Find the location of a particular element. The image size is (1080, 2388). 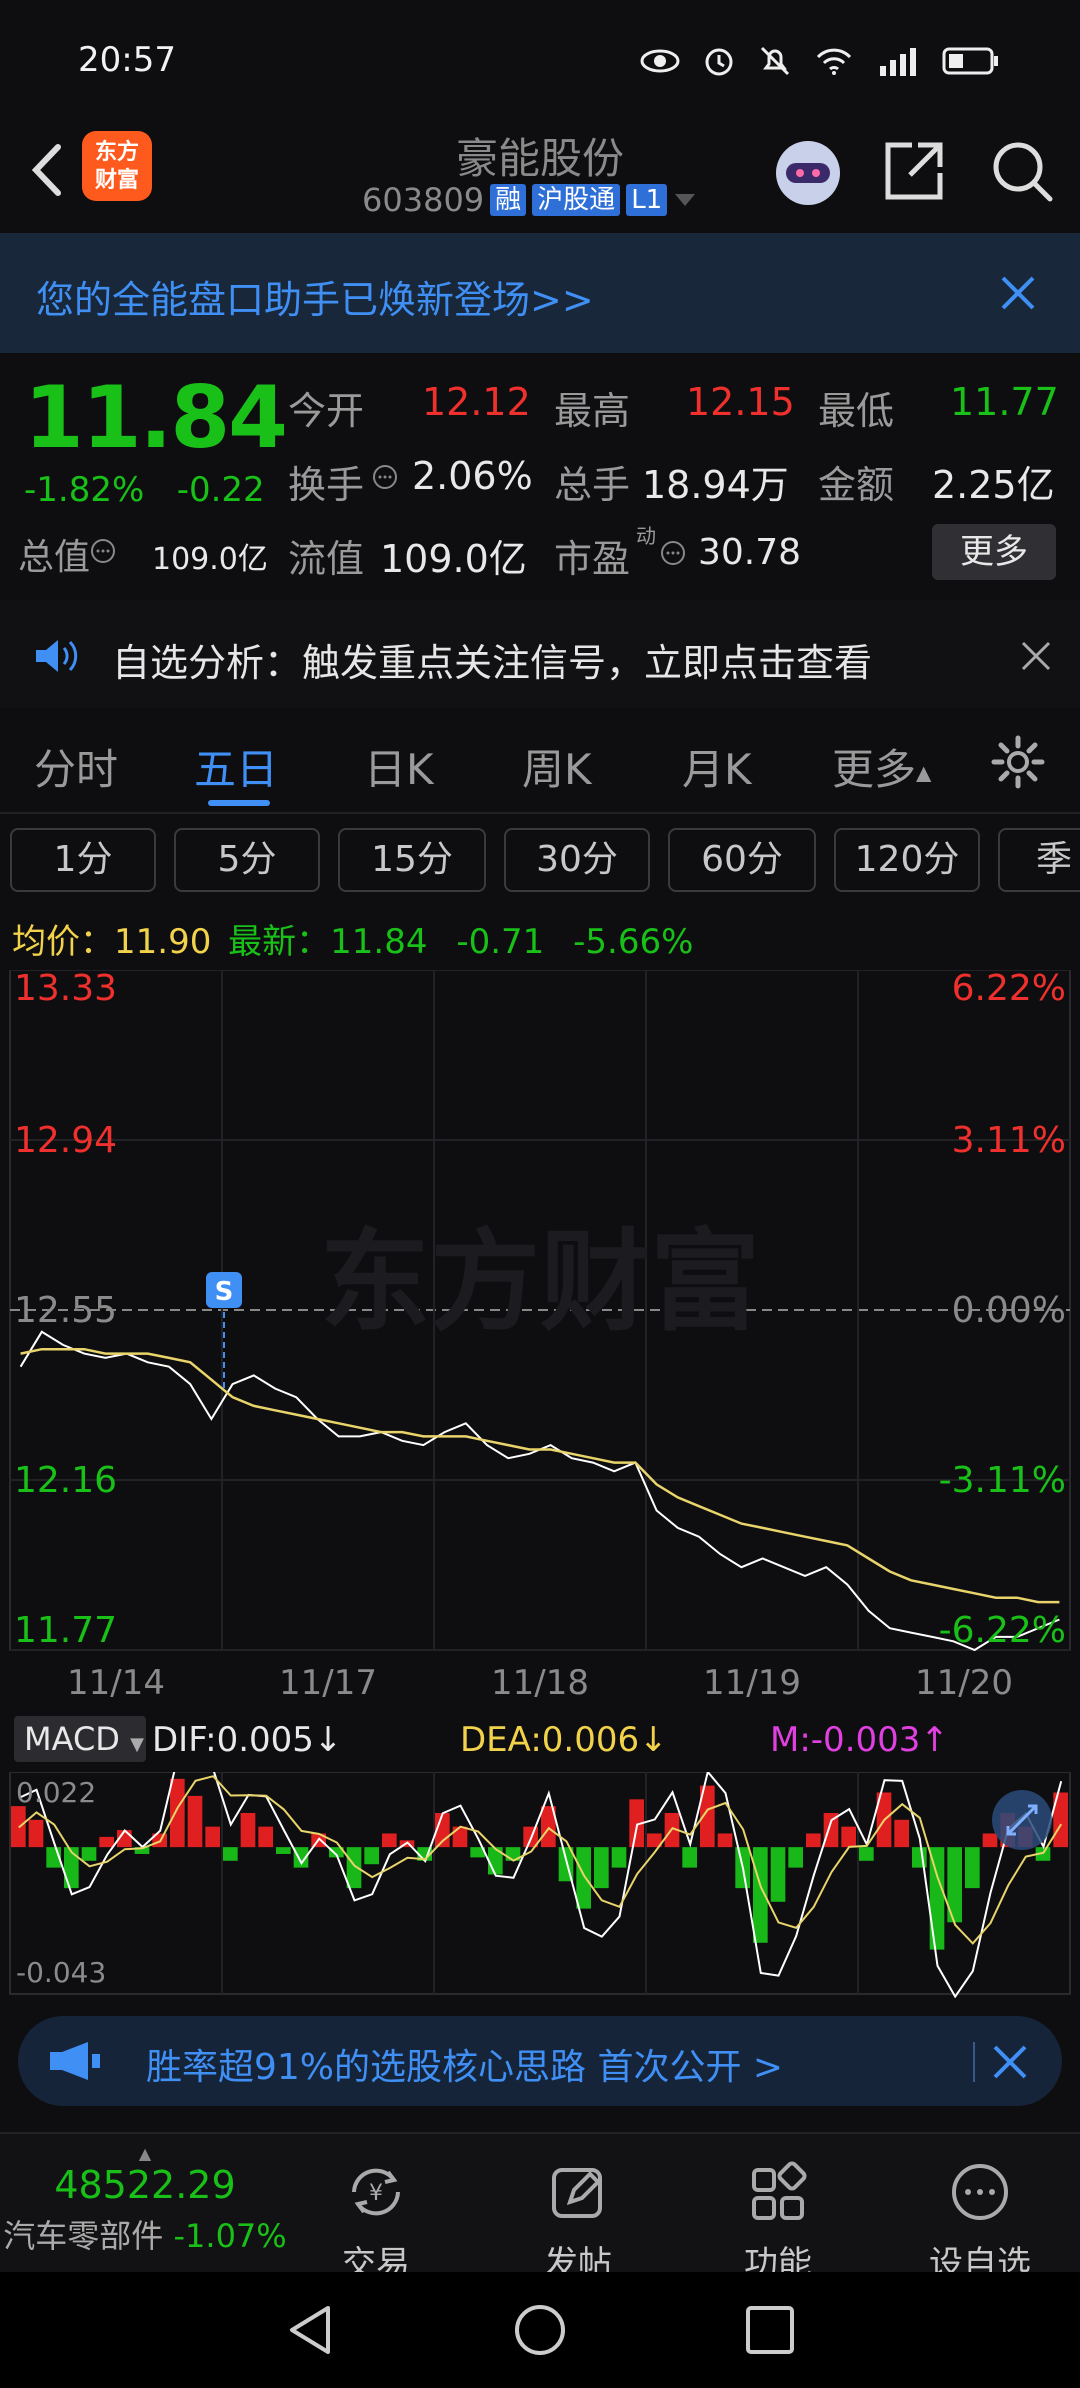

eye-icon is located at coordinates (660, 61).